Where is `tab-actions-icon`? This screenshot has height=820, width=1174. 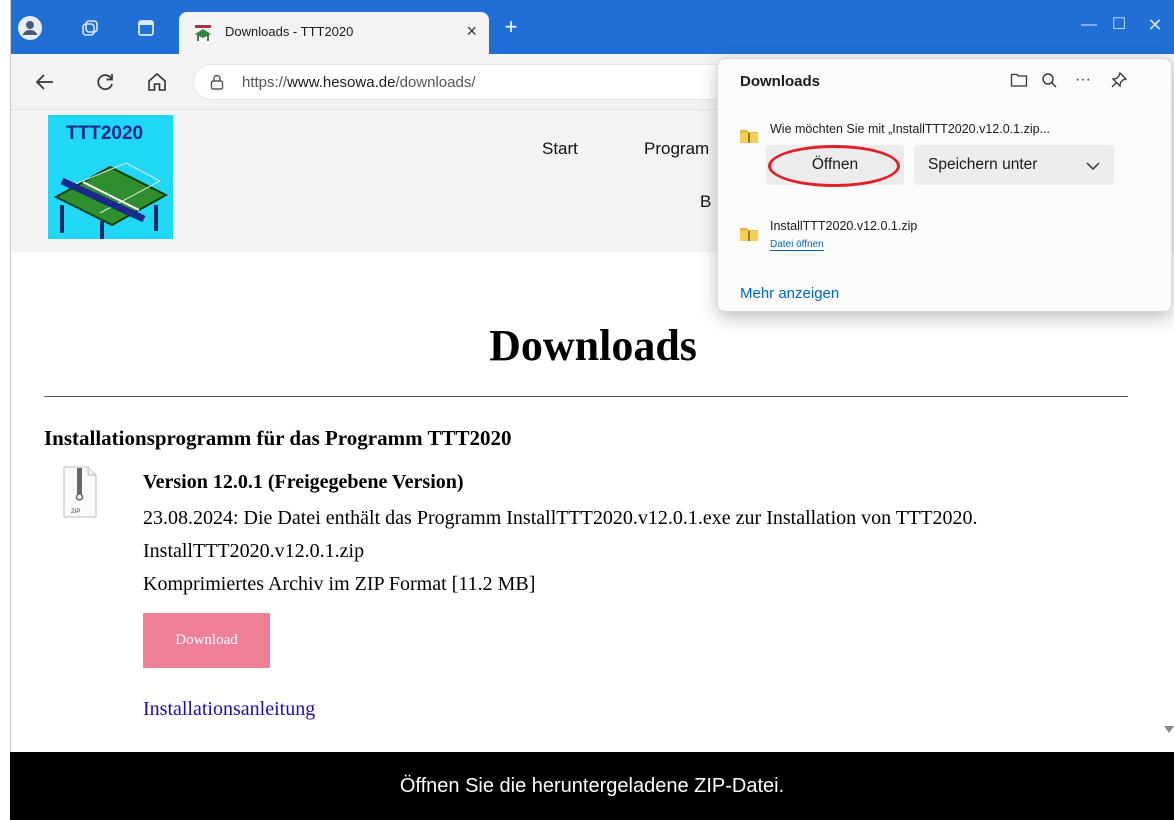
tab-actions-icon is located at coordinates (146, 28).